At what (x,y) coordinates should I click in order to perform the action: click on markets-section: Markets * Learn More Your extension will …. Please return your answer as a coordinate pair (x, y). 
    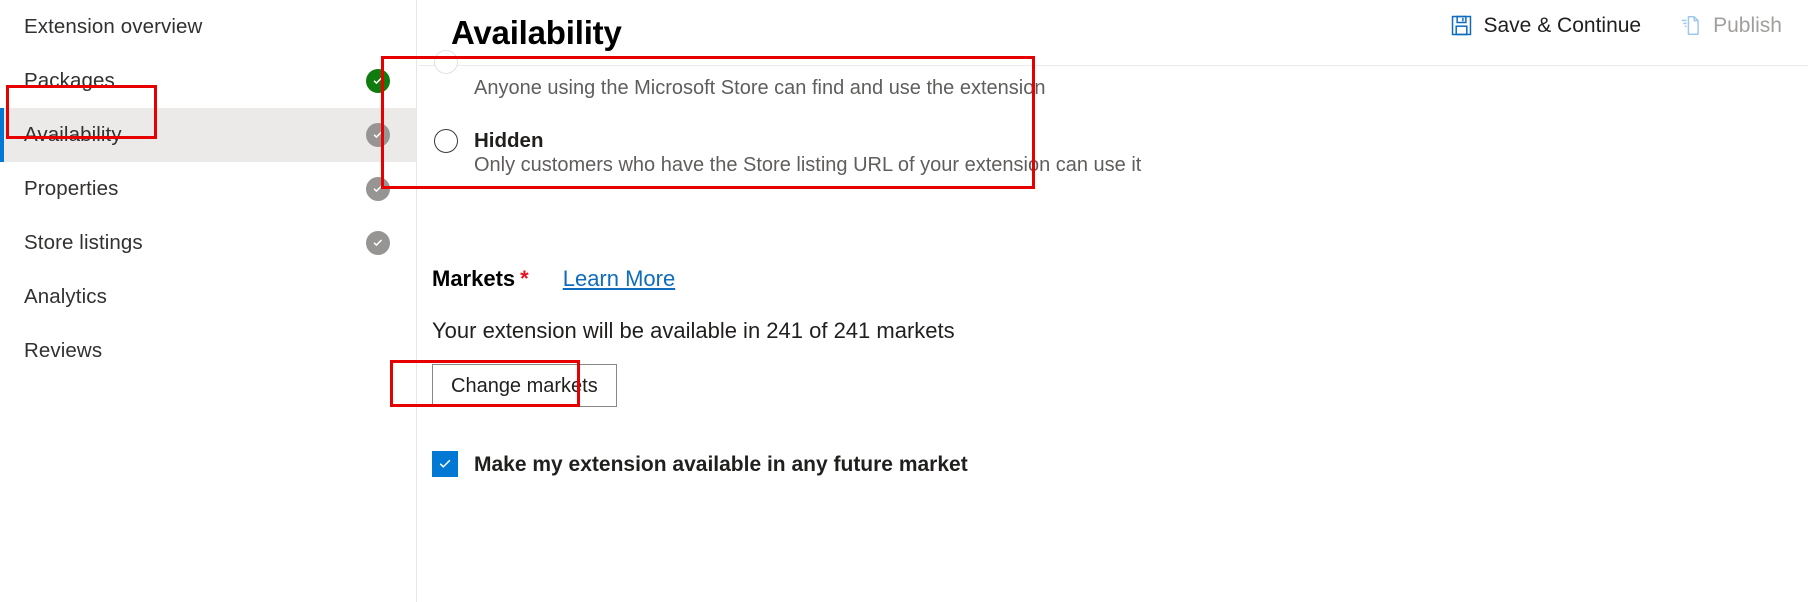
    Looking at the image, I should click on (782, 371).